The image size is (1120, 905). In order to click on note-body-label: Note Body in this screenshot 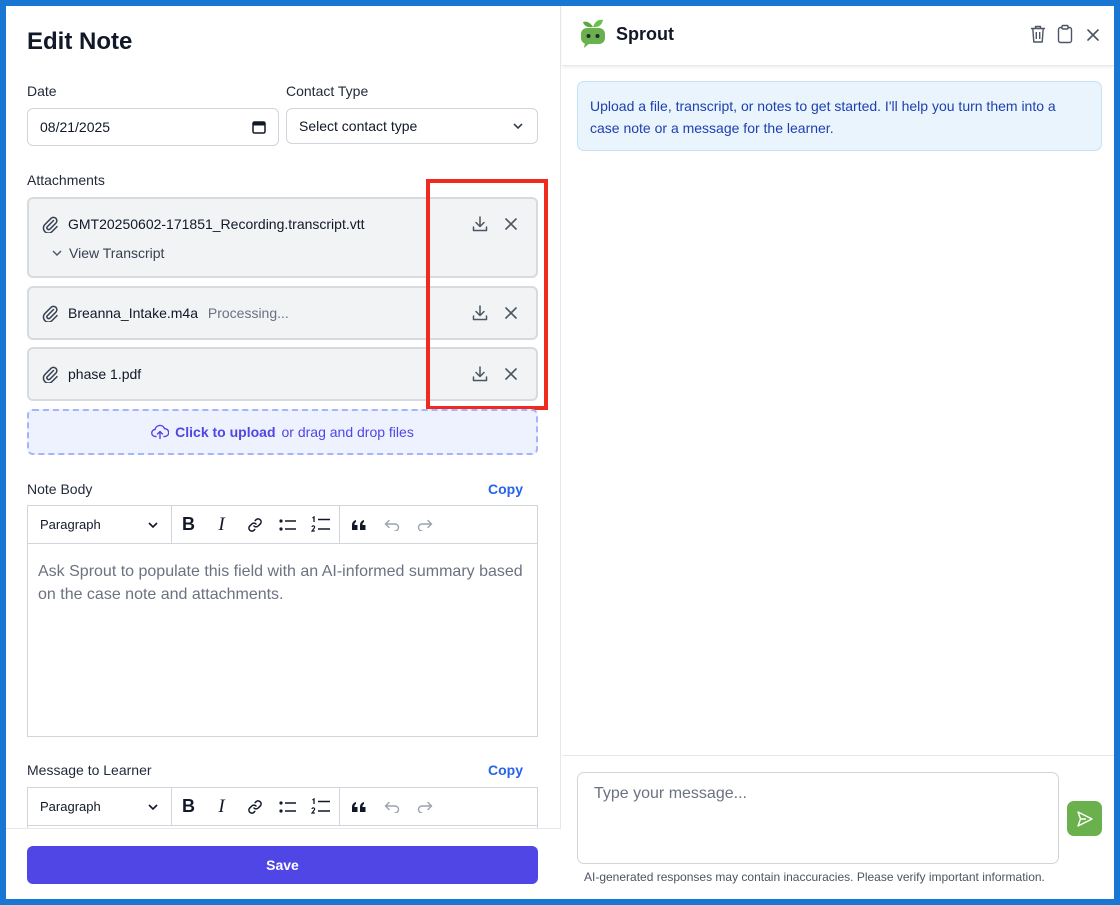, I will do `click(60, 489)`.